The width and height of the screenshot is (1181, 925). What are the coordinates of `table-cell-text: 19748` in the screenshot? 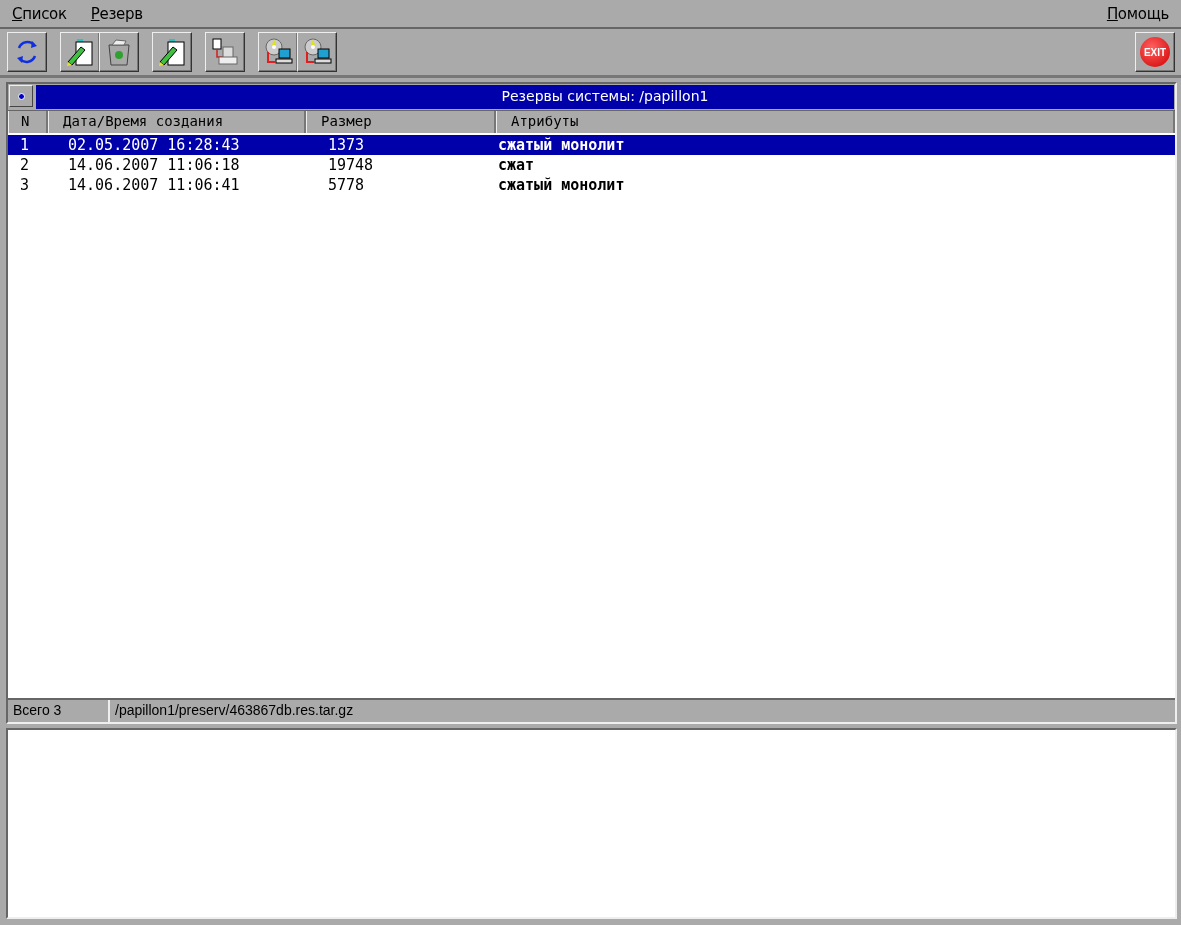 It's located at (351, 165).